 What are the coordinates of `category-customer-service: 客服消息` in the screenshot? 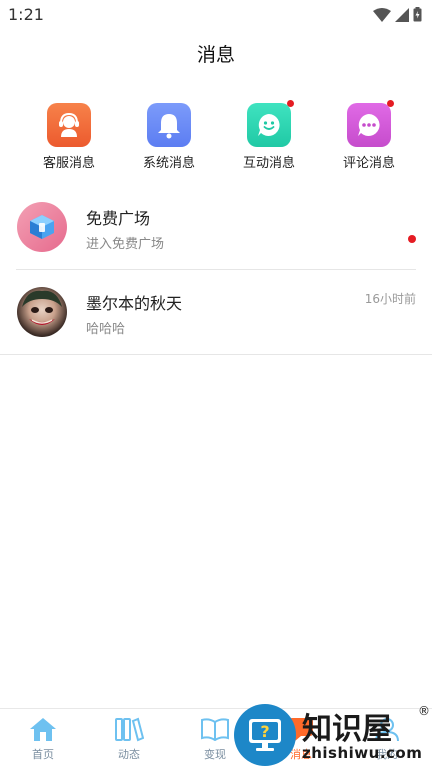 It's located at (69, 135).